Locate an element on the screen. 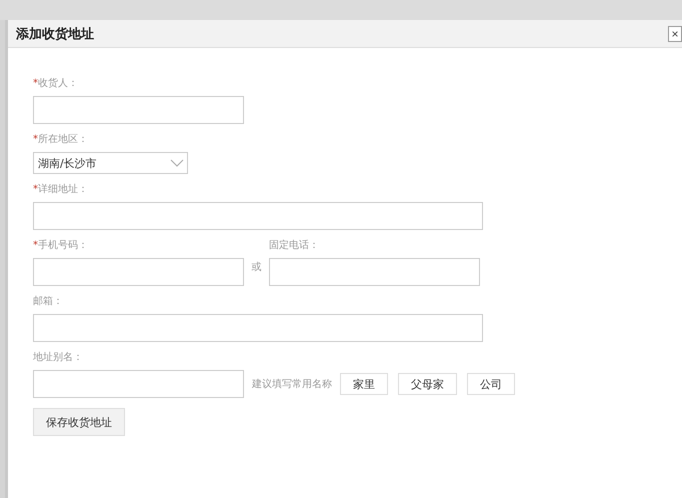 Image resolution: width=682 pixels, height=498 pixels. field-label: *收货人： is located at coordinates (56, 84).